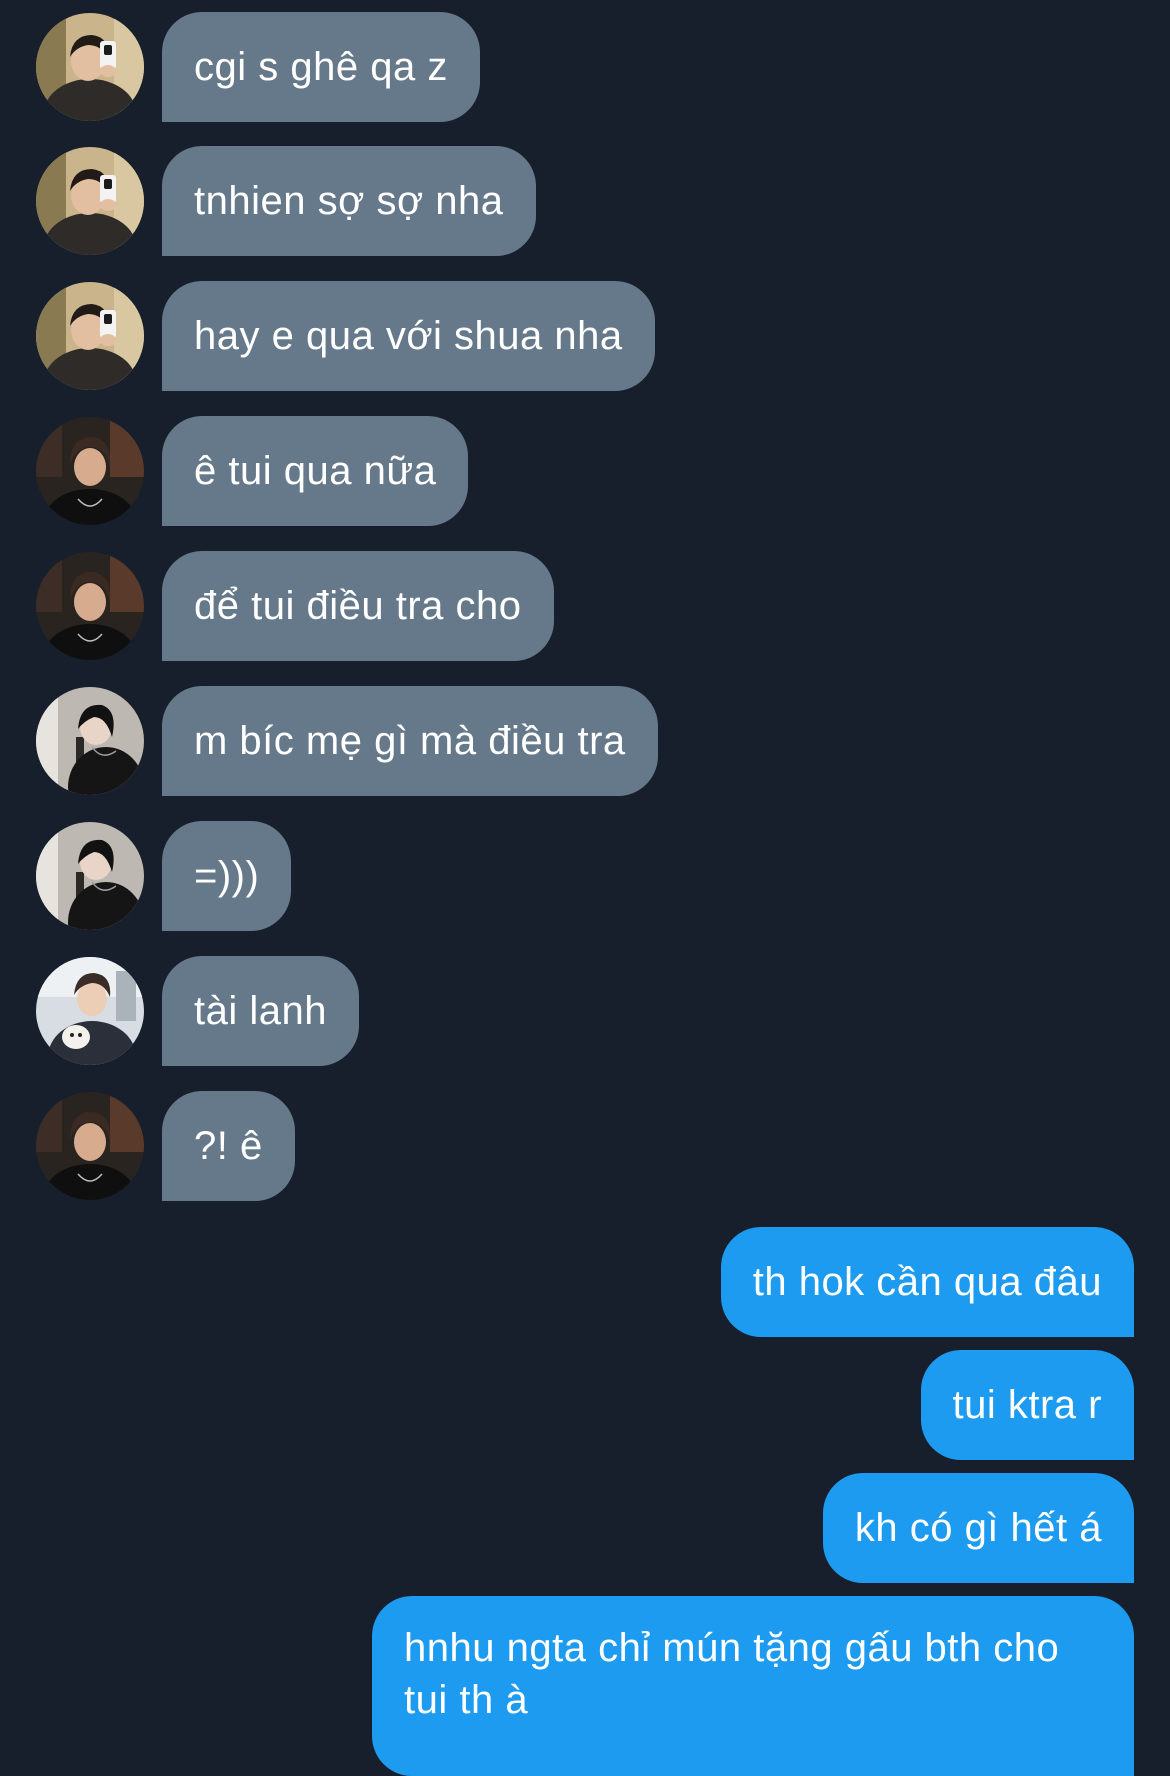  I want to click on message-row-incoming: ?! ê, so click(165, 1146).